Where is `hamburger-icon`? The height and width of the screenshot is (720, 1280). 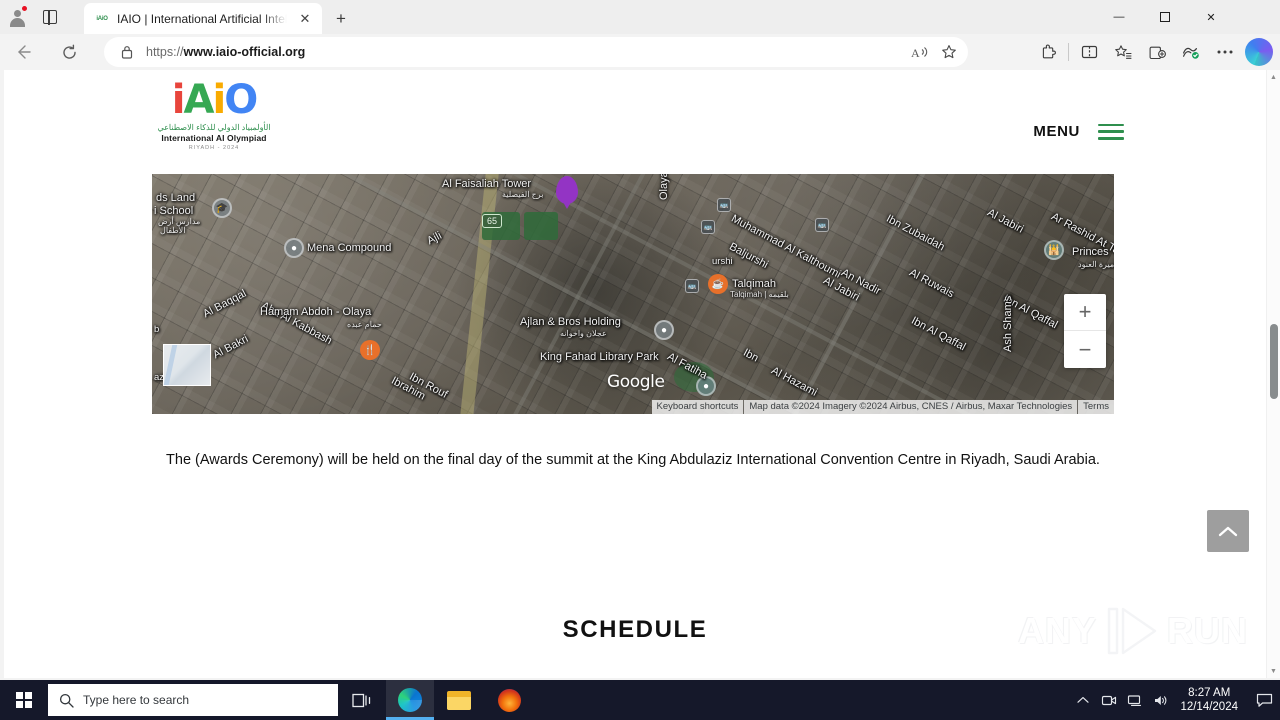
hamburger-icon is located at coordinates (1111, 131).